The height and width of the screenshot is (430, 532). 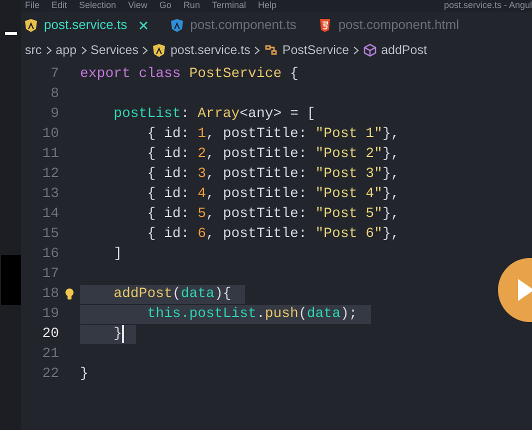 I want to click on breadcrumb-item: addPost, so click(x=404, y=50).